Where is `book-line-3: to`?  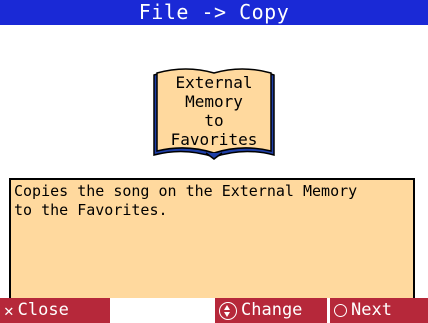
book-line-3: to is located at coordinates (214, 120).